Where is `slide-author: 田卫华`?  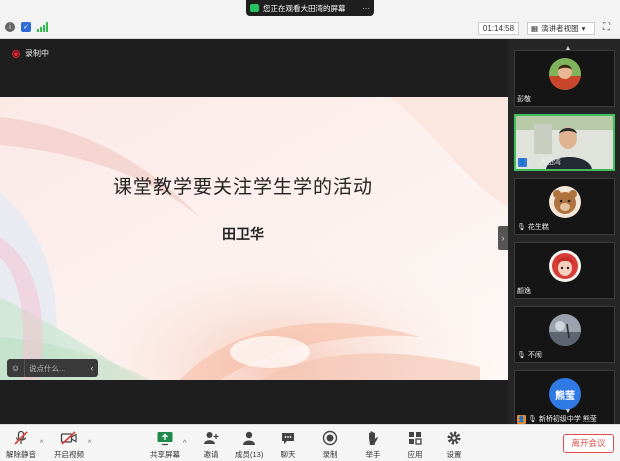 slide-author: 田卫华 is located at coordinates (243, 234).